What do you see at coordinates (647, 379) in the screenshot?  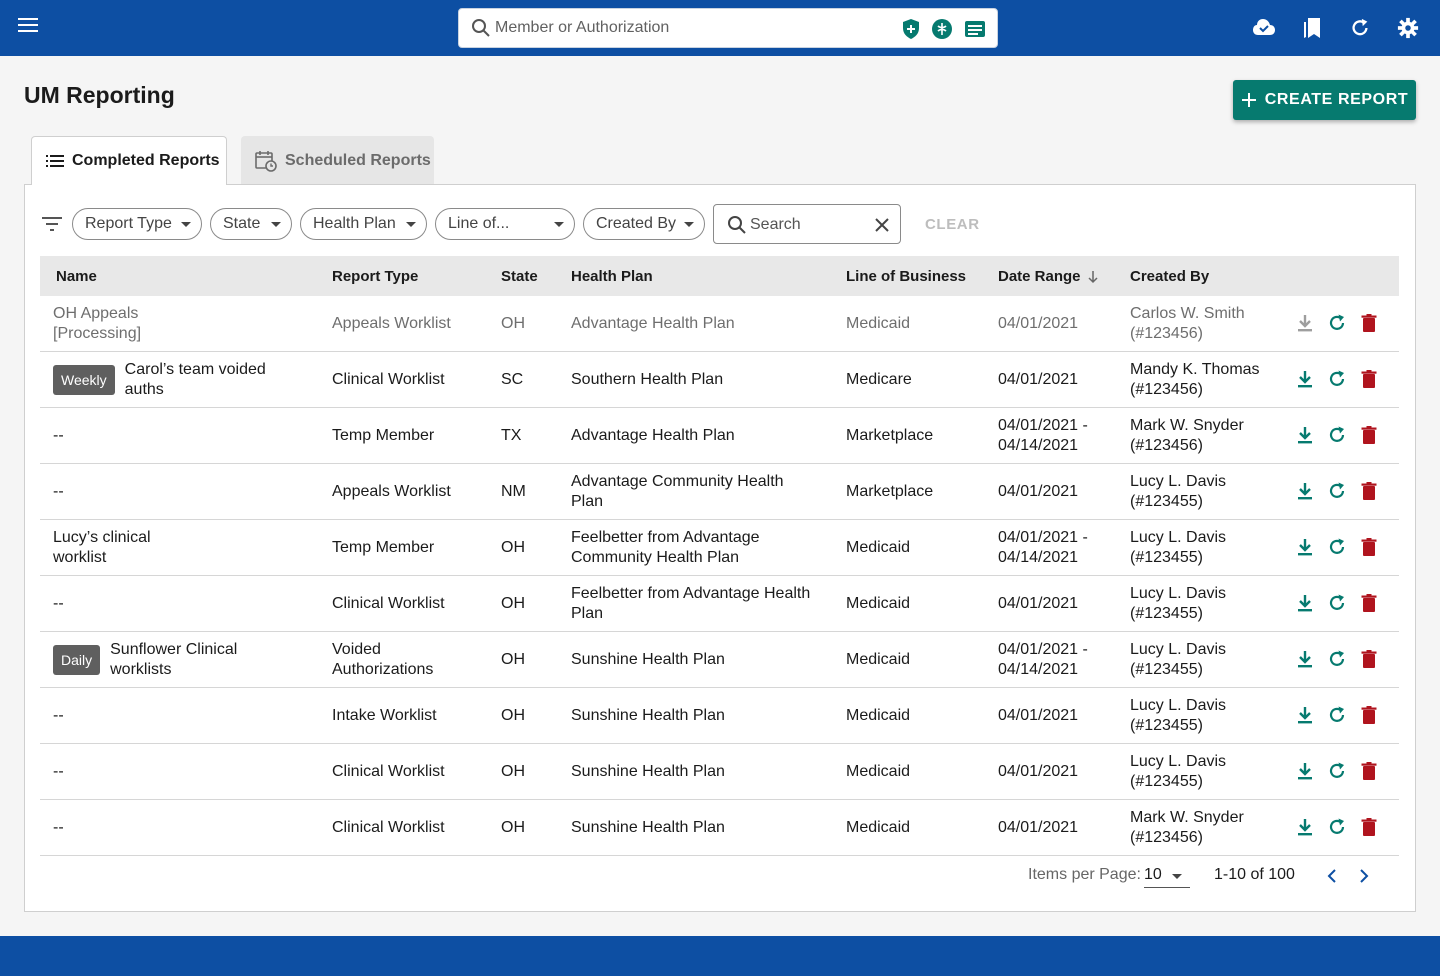 I see `cell-text: Southern Health Plan` at bounding box center [647, 379].